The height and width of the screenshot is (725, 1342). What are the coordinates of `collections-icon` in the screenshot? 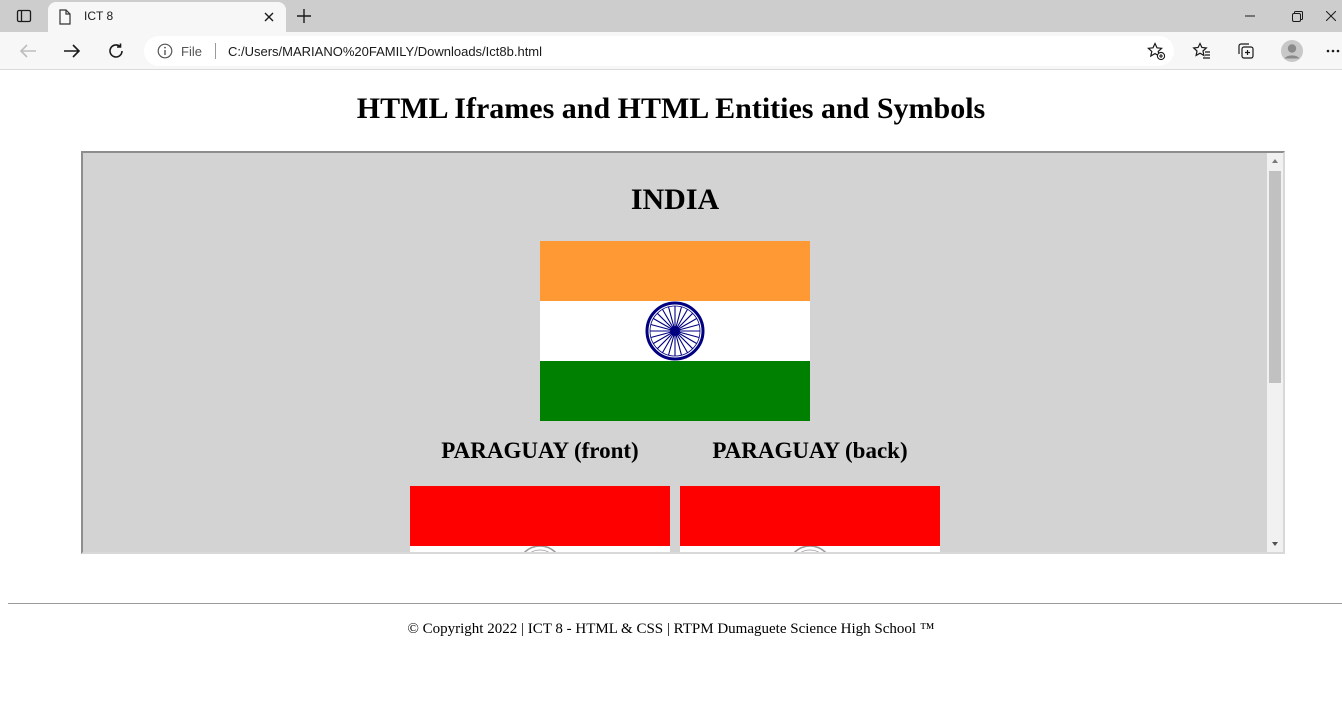 It's located at (1246, 51).